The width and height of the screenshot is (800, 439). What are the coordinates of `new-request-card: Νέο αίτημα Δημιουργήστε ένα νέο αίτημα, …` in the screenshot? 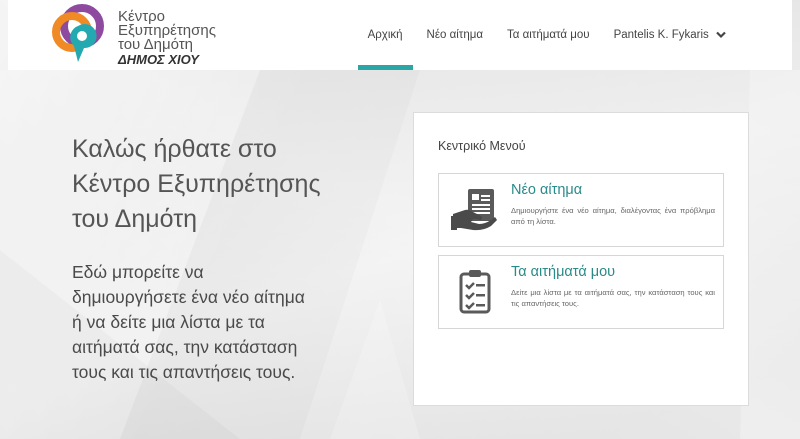 It's located at (581, 210).